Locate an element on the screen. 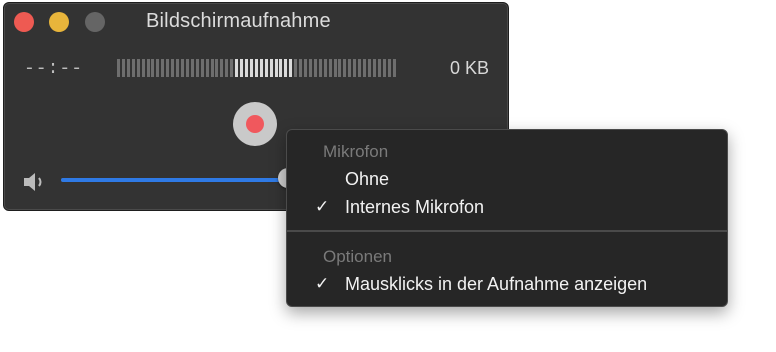 Image resolution: width=776 pixels, height=352 pixels. menu-section-header-optionen: Optionen is located at coordinates (357, 256).